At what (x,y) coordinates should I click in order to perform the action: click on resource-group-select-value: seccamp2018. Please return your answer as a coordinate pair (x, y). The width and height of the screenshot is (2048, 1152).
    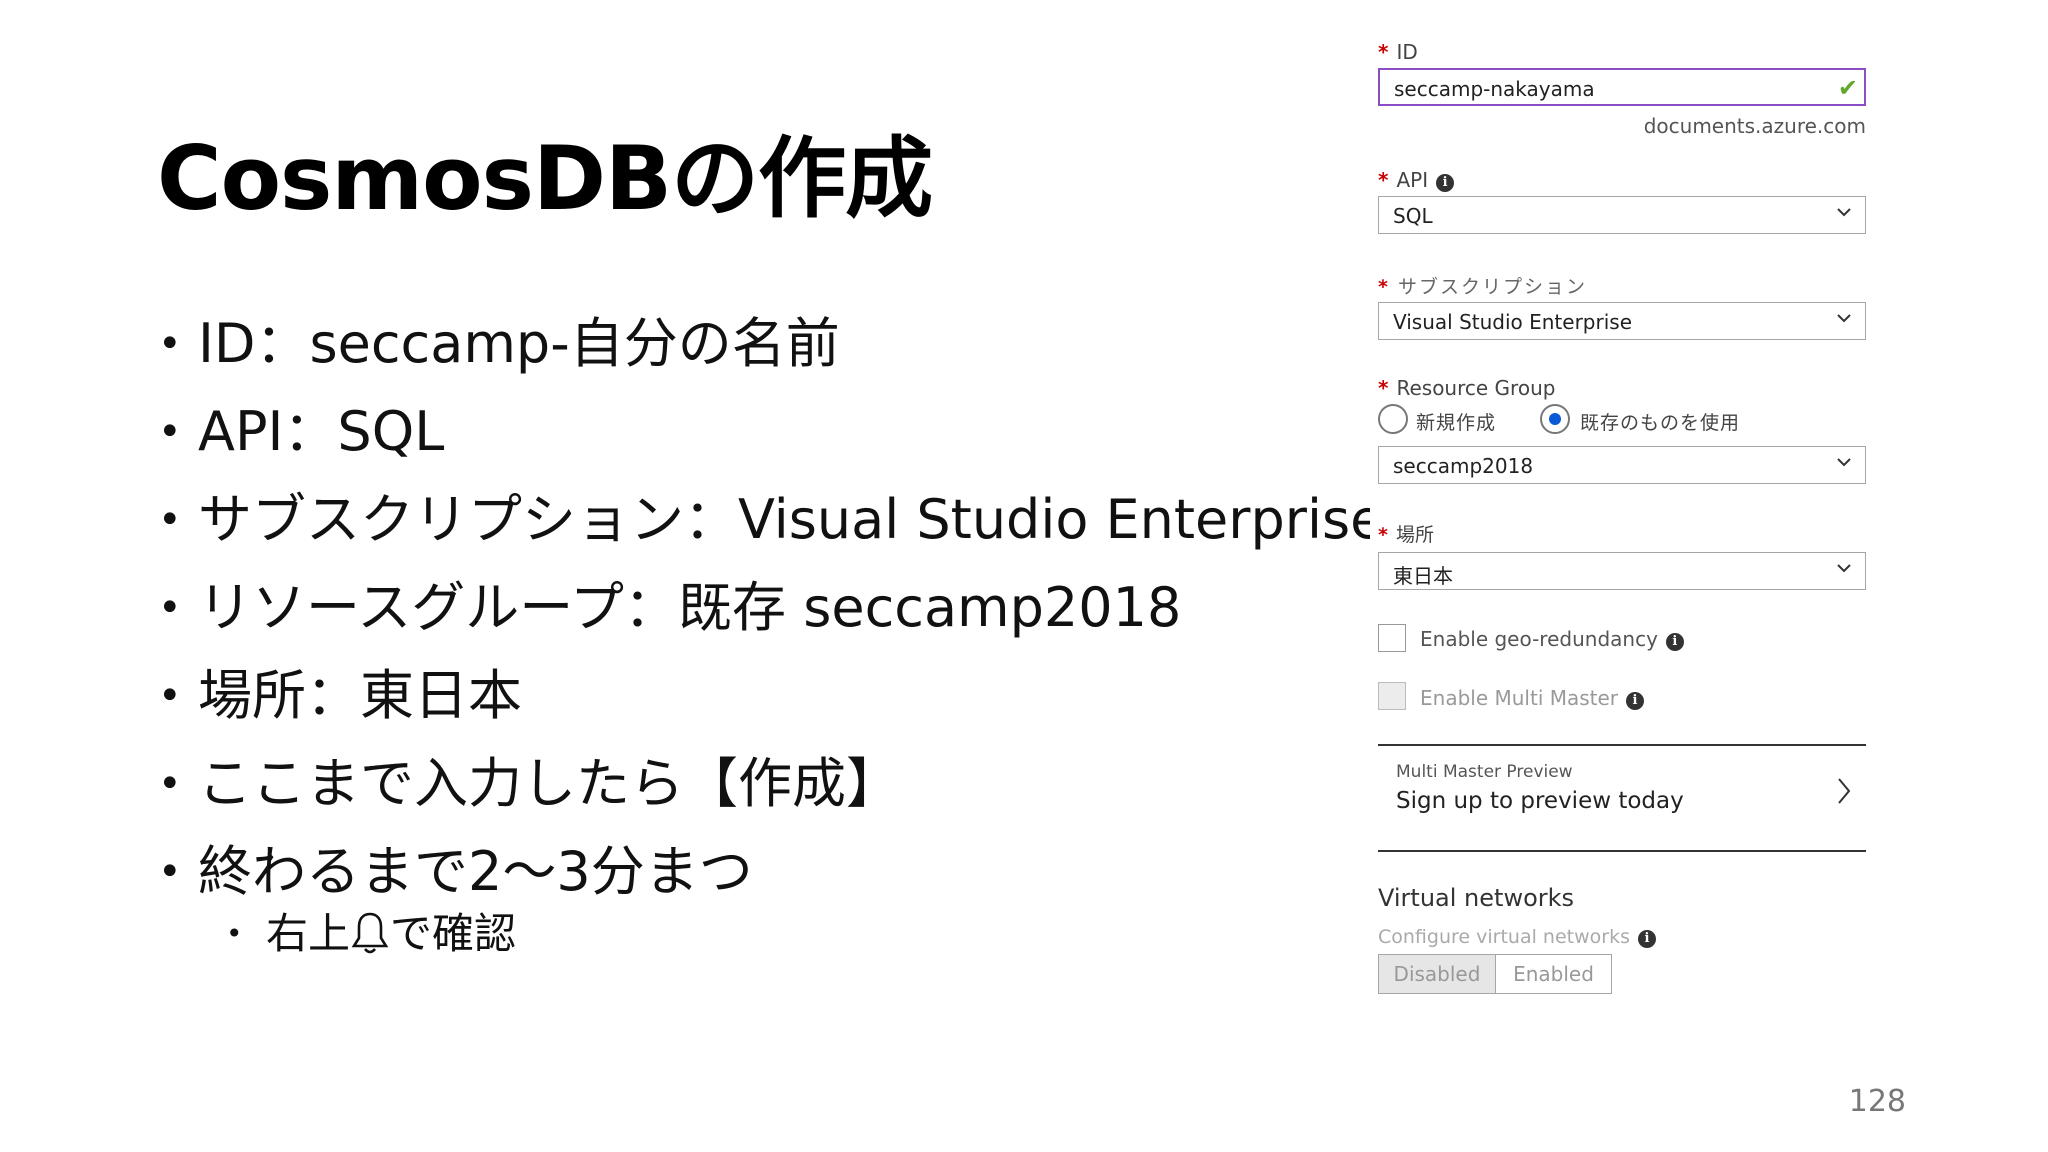
    Looking at the image, I should click on (1463, 466).